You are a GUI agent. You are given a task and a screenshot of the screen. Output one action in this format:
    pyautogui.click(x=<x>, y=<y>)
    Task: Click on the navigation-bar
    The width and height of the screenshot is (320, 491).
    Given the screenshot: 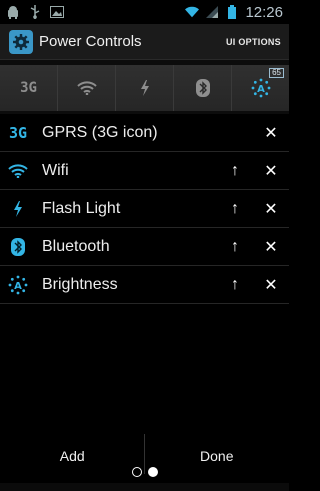 What is the action you would take?
    pyautogui.click(x=144, y=487)
    